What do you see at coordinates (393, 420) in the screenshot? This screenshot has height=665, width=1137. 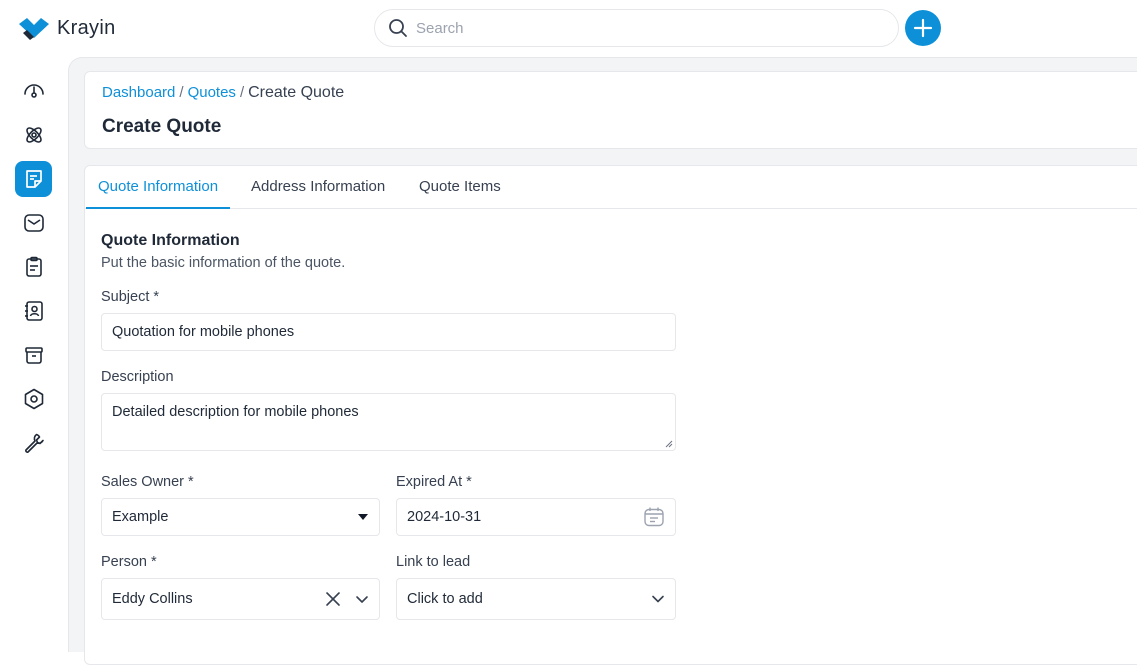 I see `description-textarea: Detailed description for mobile phones` at bounding box center [393, 420].